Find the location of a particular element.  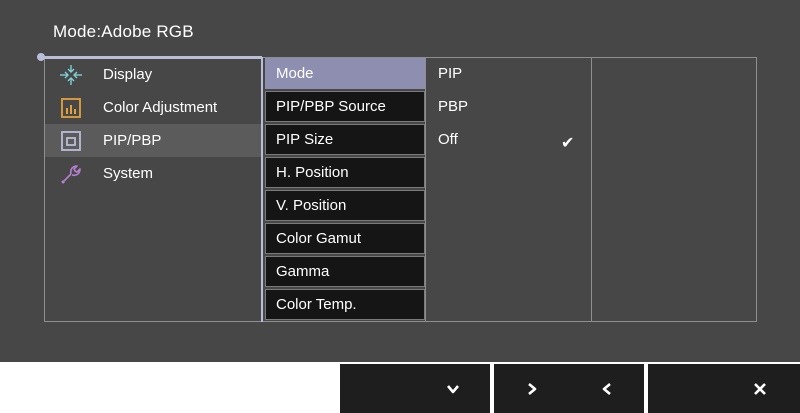

hotkey-bar is located at coordinates (400, 388).